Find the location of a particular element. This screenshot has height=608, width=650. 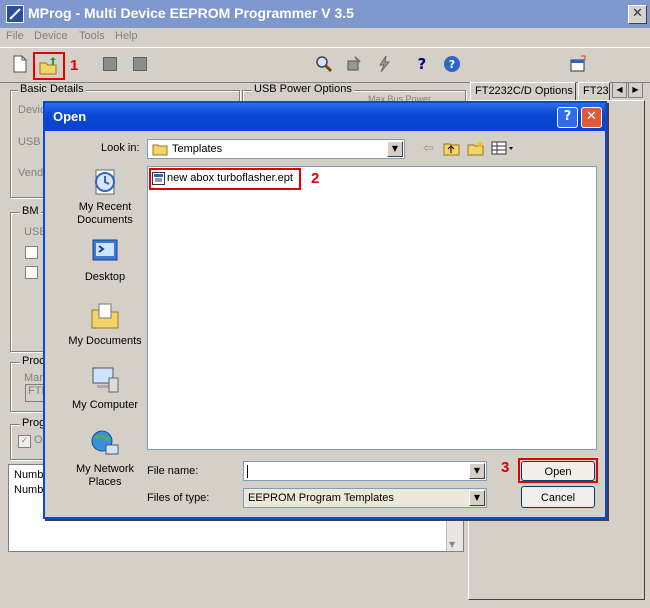

file-name-input: ▼ is located at coordinates (365, 471).